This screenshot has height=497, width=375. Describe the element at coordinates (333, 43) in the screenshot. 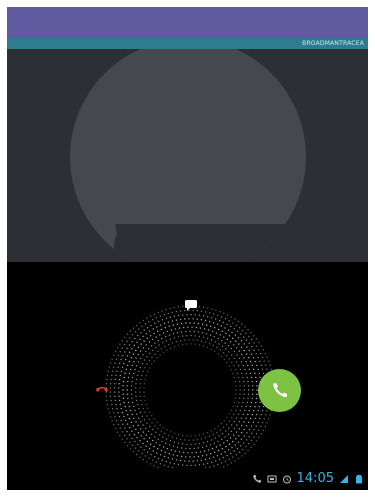

I see `caller-id-text: BROADMANTRACEA` at that location.